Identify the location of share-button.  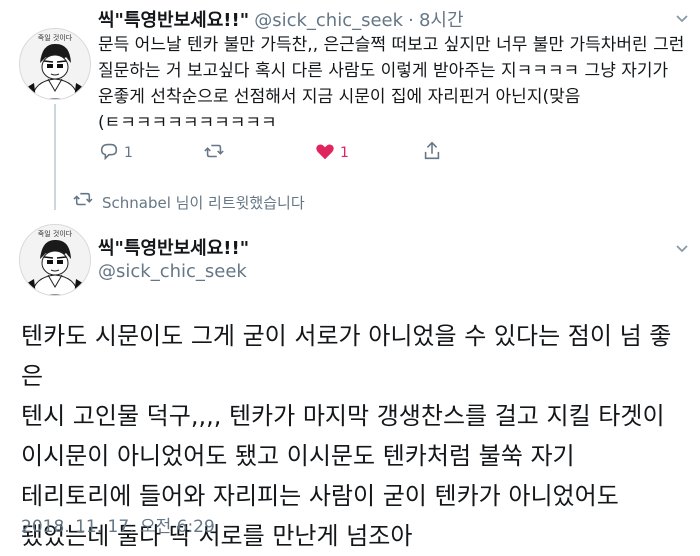
(432, 153).